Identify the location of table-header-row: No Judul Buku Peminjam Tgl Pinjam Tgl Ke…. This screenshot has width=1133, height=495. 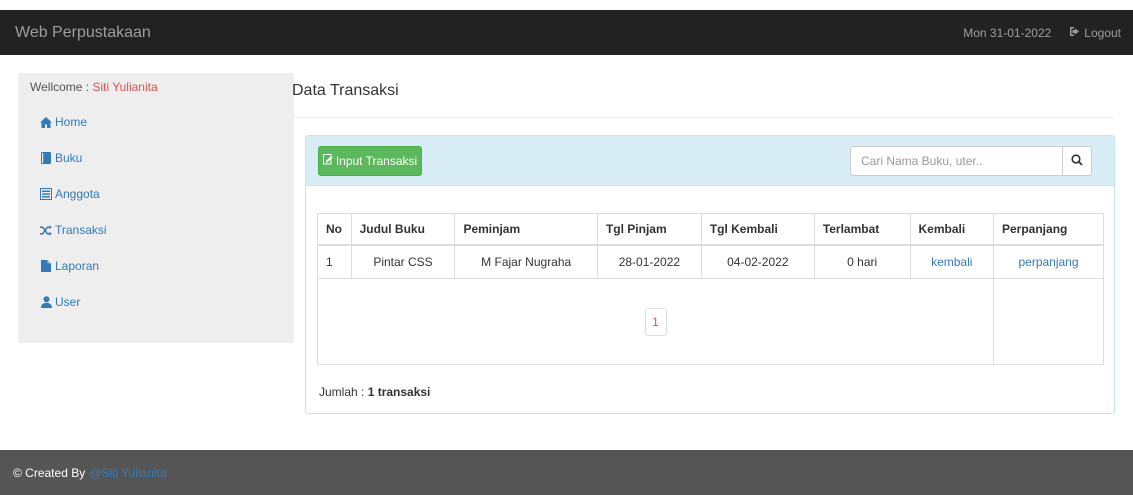
(710, 229).